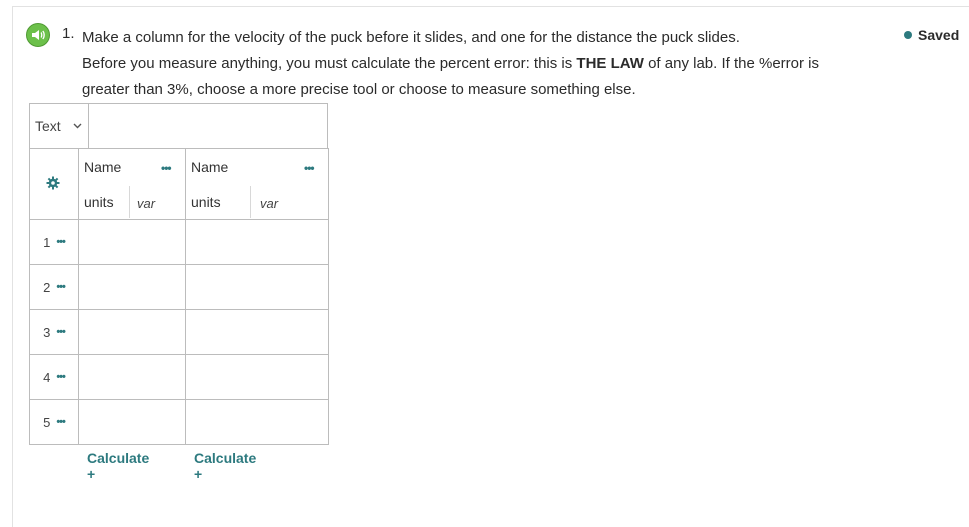 The image size is (969, 527). Describe the element at coordinates (257, 184) in the screenshot. I see `column-header-2: Name ••• units var` at that location.